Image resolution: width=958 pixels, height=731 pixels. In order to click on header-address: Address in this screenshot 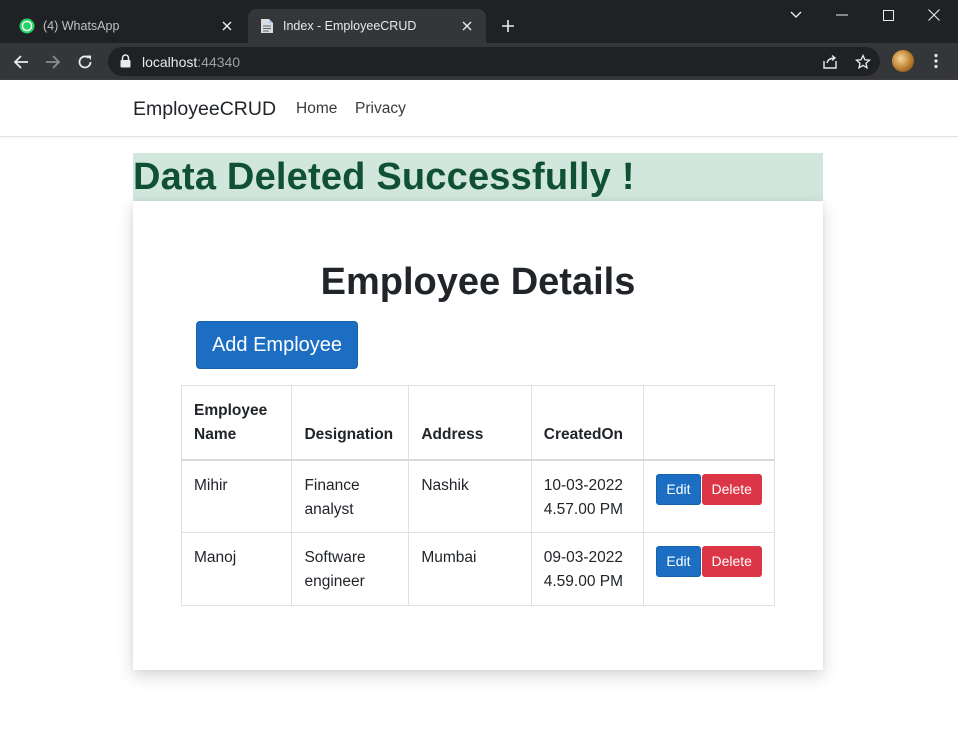, I will do `click(470, 422)`.